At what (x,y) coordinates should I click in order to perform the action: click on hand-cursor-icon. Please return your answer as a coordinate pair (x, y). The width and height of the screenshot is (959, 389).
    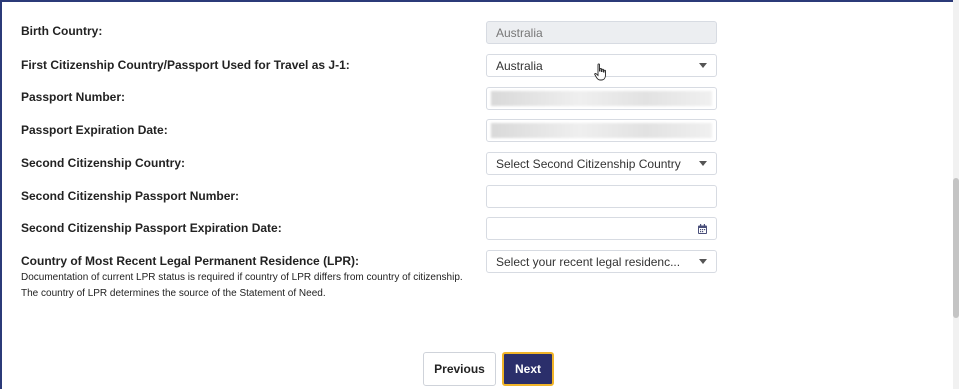
    Looking at the image, I should click on (600, 72).